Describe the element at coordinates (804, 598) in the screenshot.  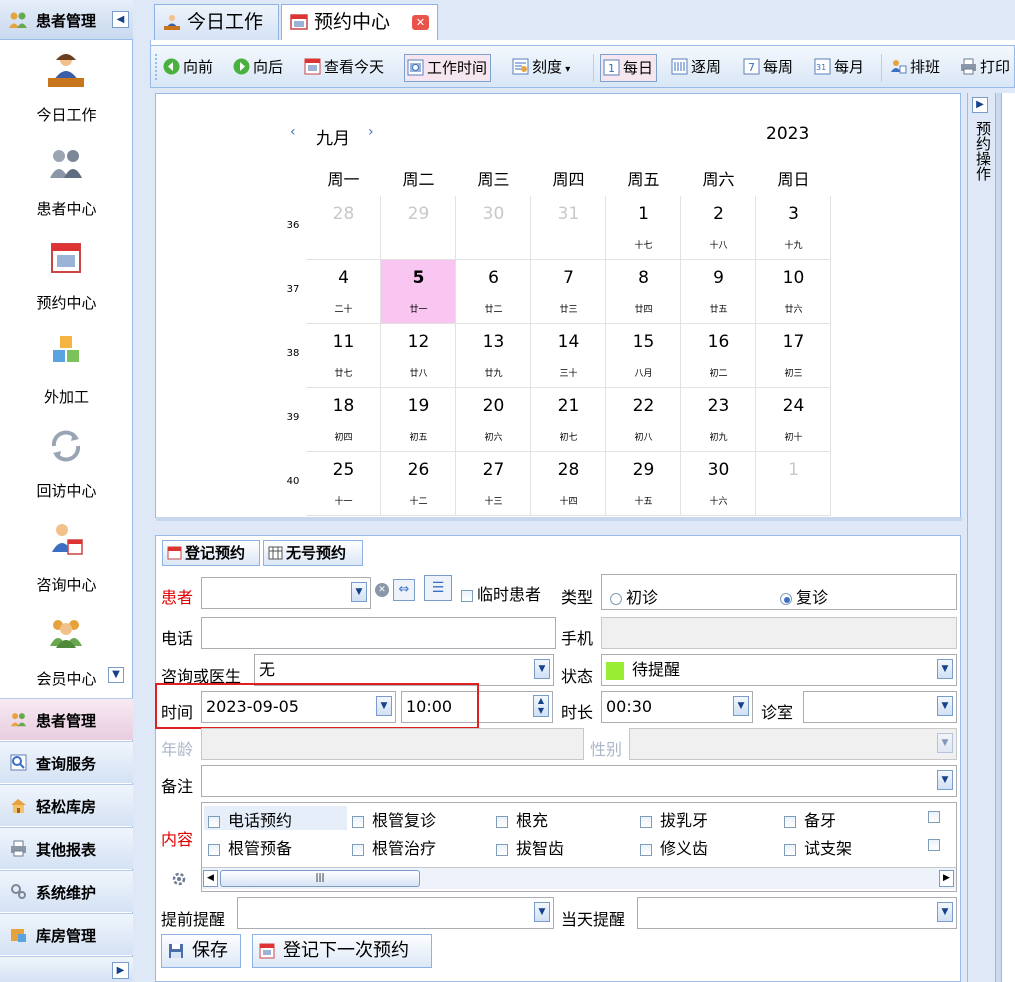
I see `radio-return-visit: 复诊` at that location.